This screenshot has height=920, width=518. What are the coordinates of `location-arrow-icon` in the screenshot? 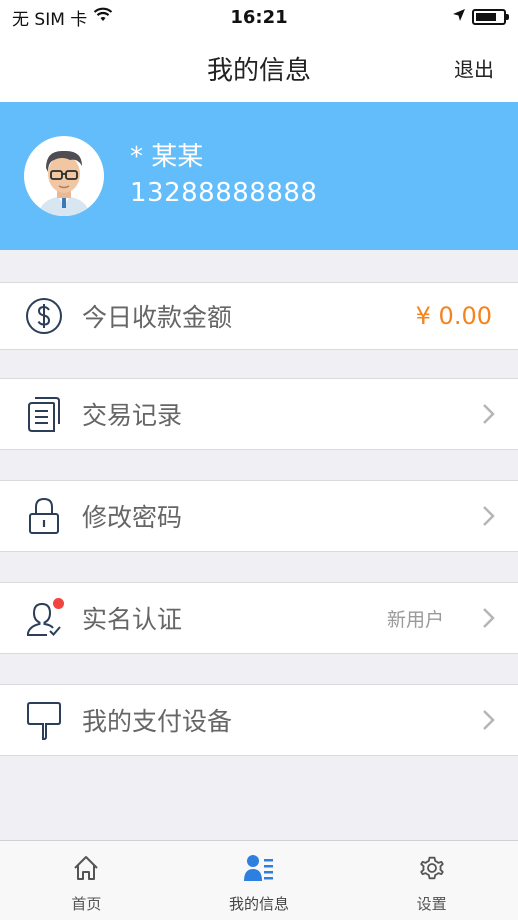 It's located at (459, 17).